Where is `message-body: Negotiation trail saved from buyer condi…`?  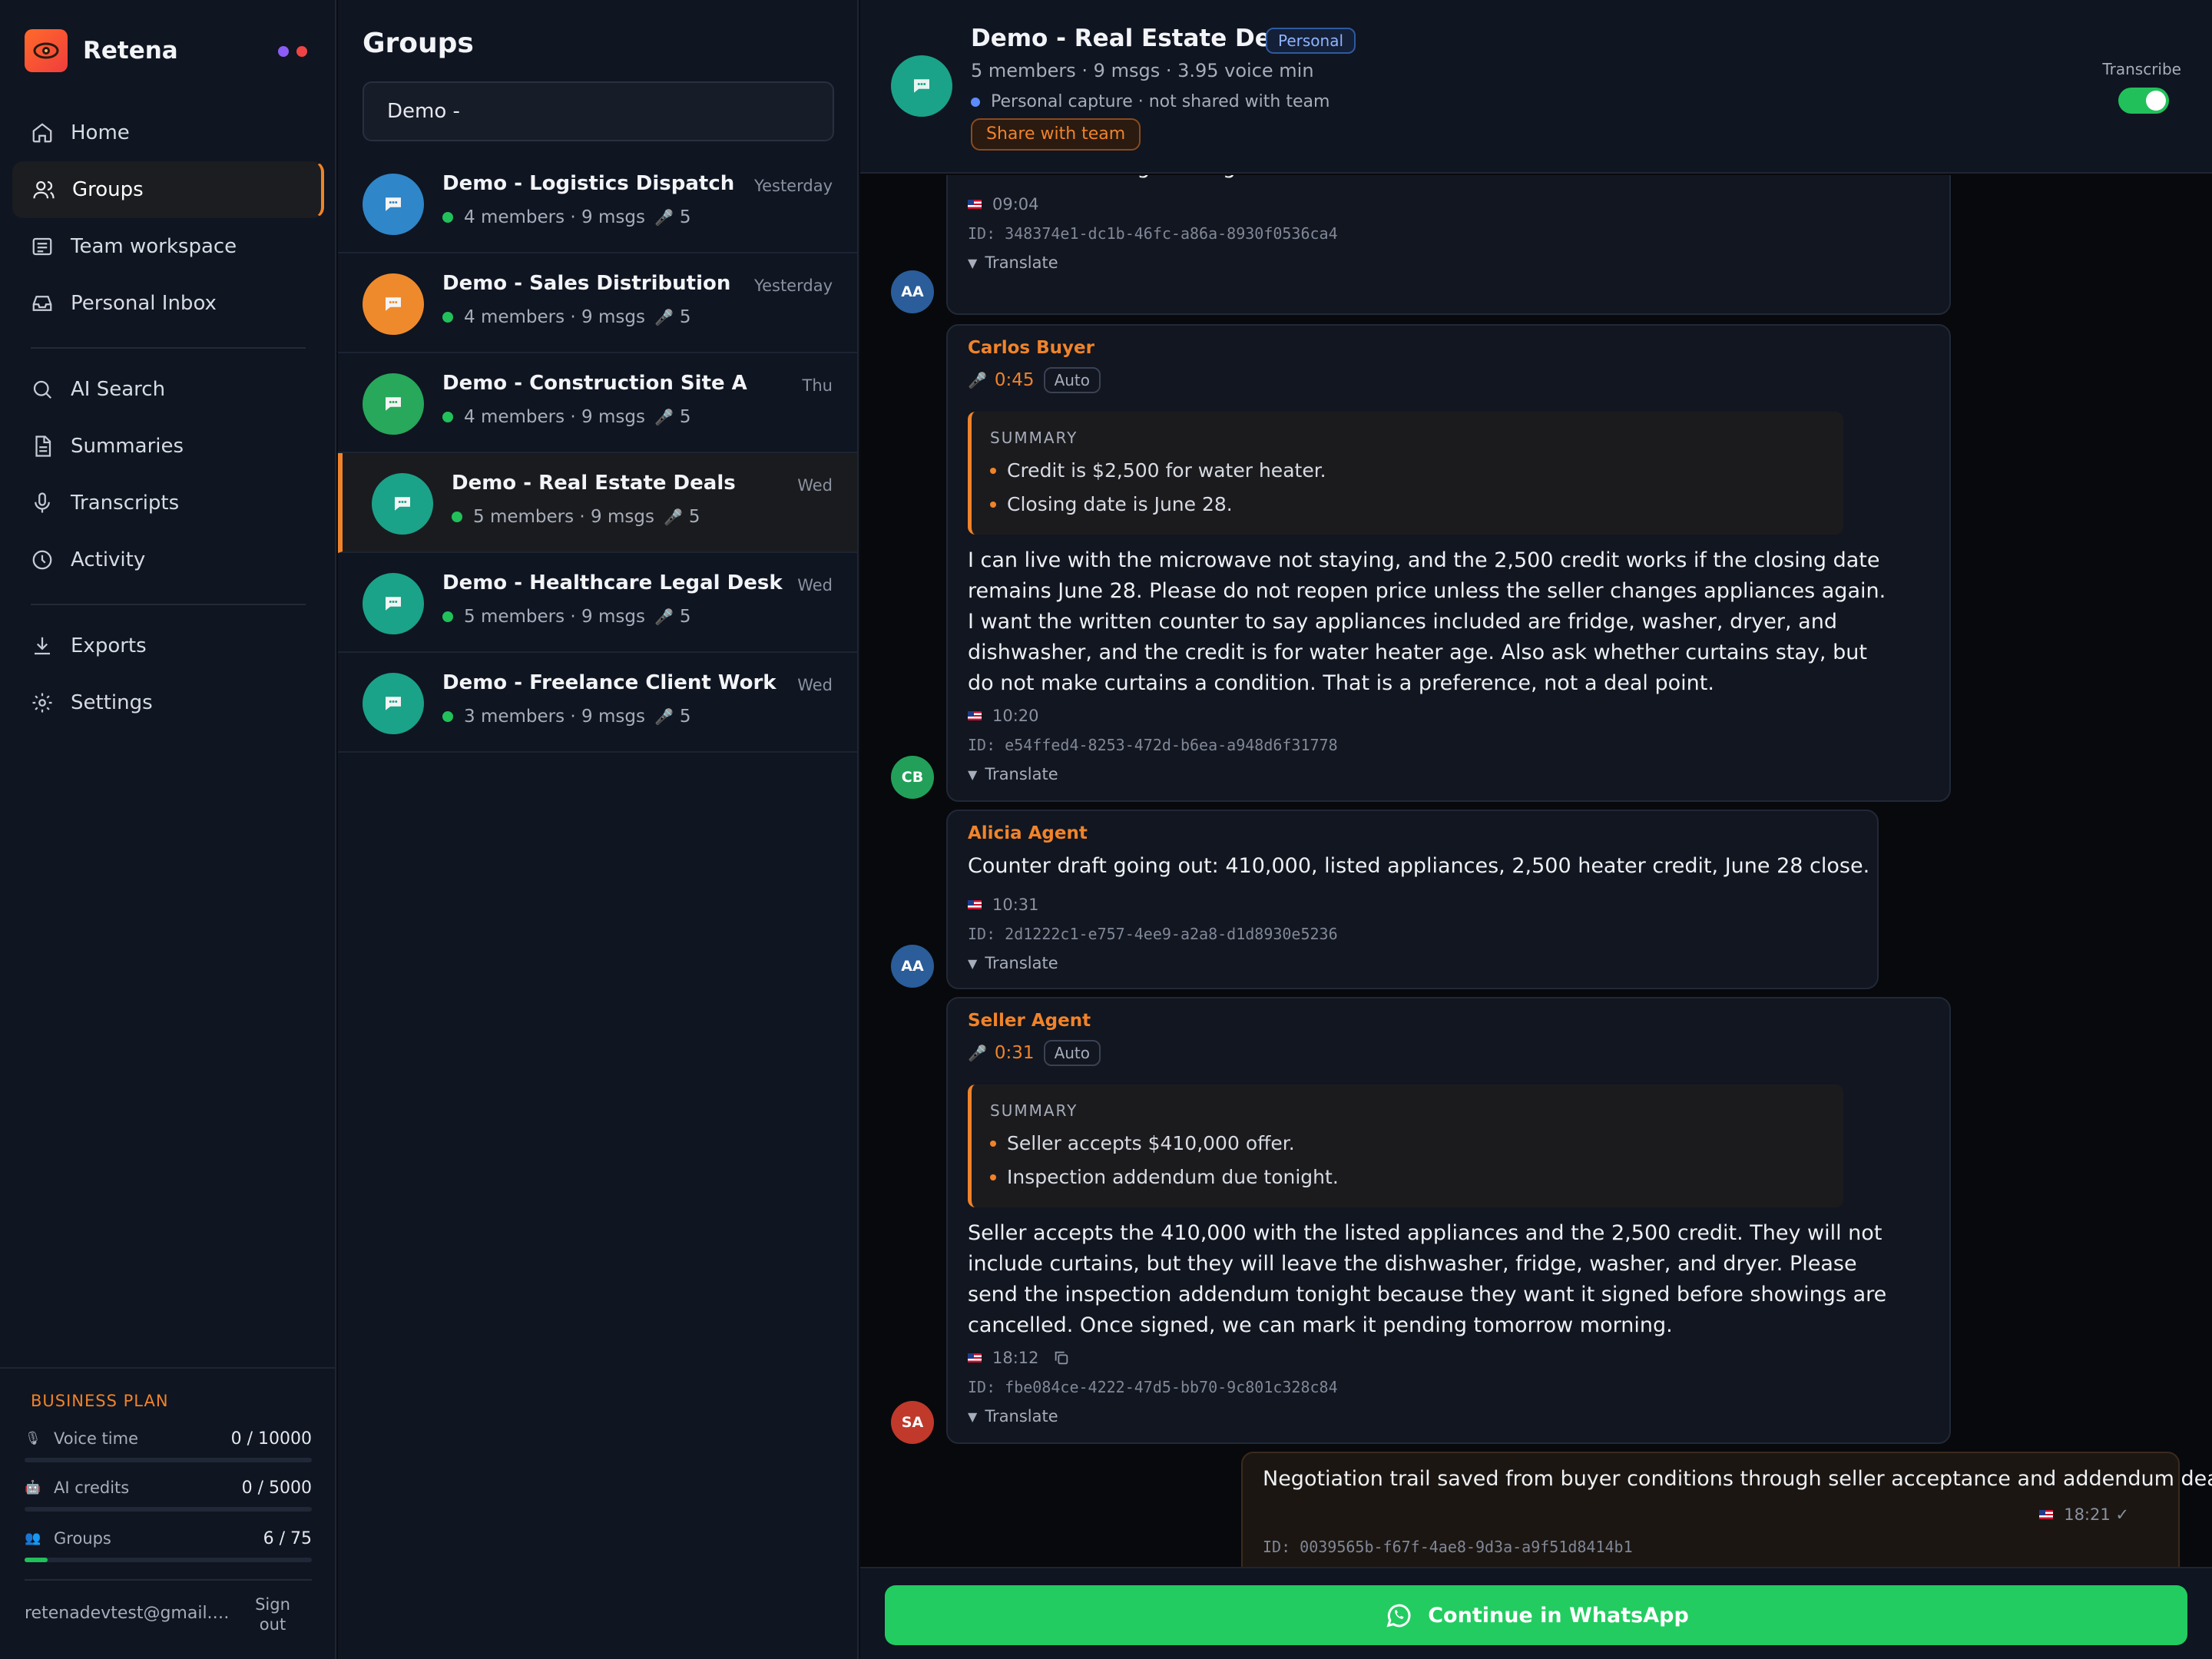 message-body: Negotiation trail saved from buyer condi… is located at coordinates (1738, 1479).